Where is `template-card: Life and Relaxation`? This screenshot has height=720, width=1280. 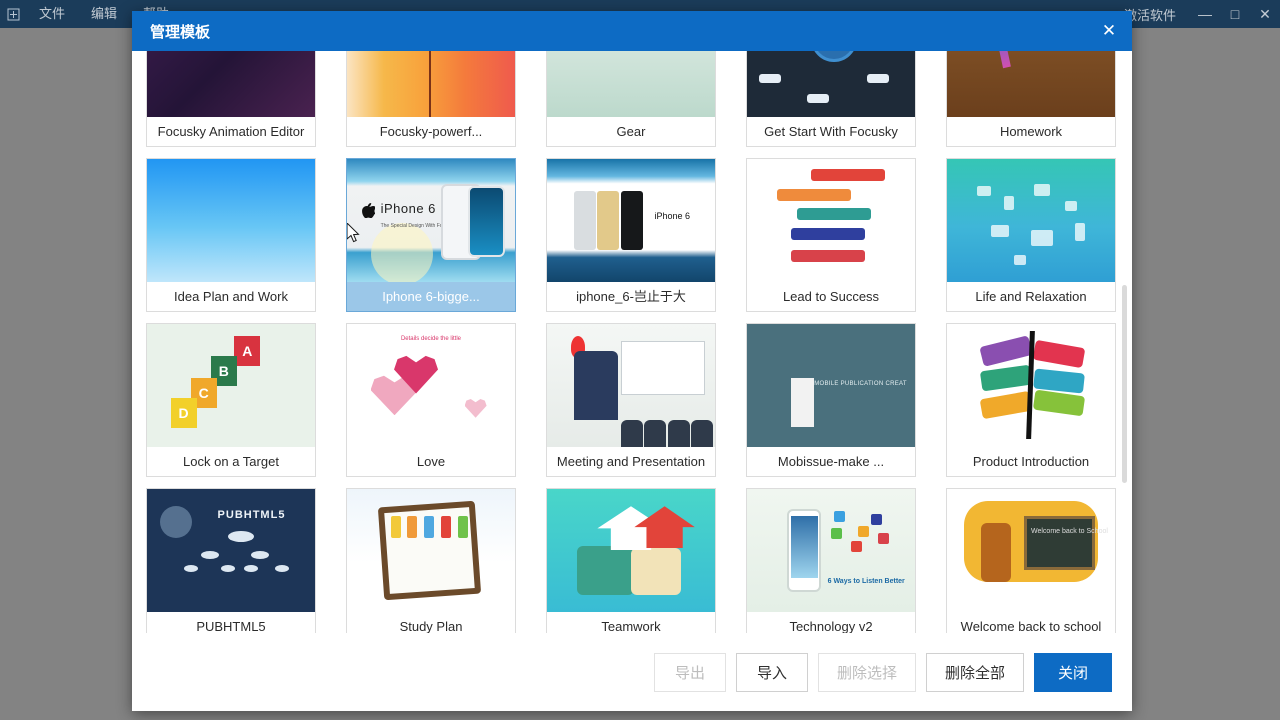
template-card: Life and Relaxation is located at coordinates (1031, 235).